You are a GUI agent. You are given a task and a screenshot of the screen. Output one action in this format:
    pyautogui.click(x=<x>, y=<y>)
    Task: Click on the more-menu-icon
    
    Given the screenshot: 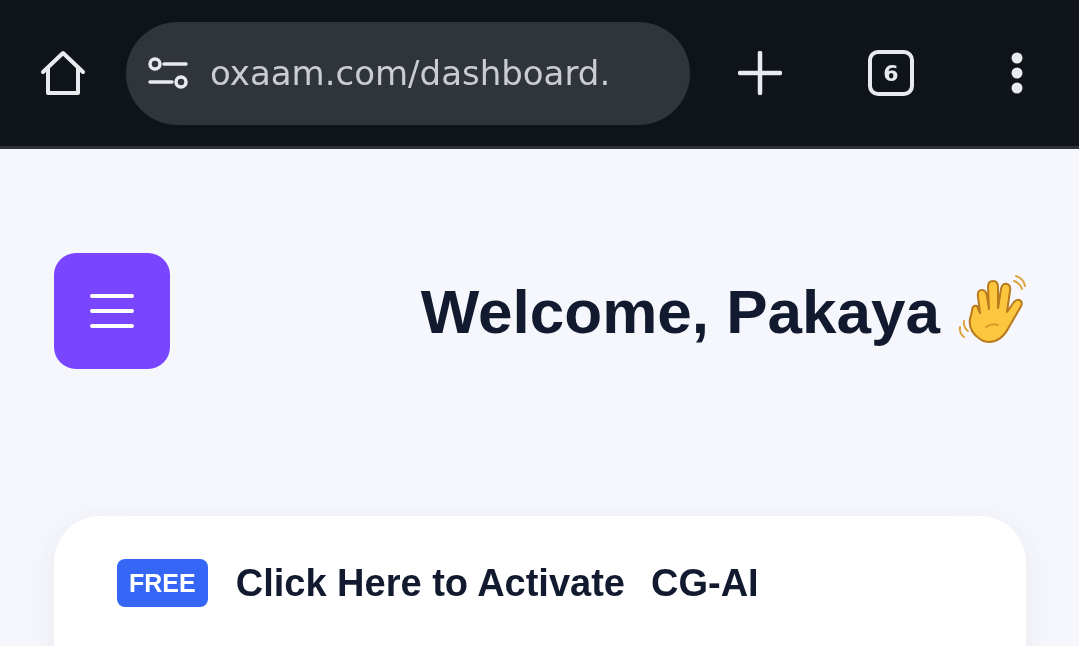 What is the action you would take?
    pyautogui.click(x=1017, y=73)
    